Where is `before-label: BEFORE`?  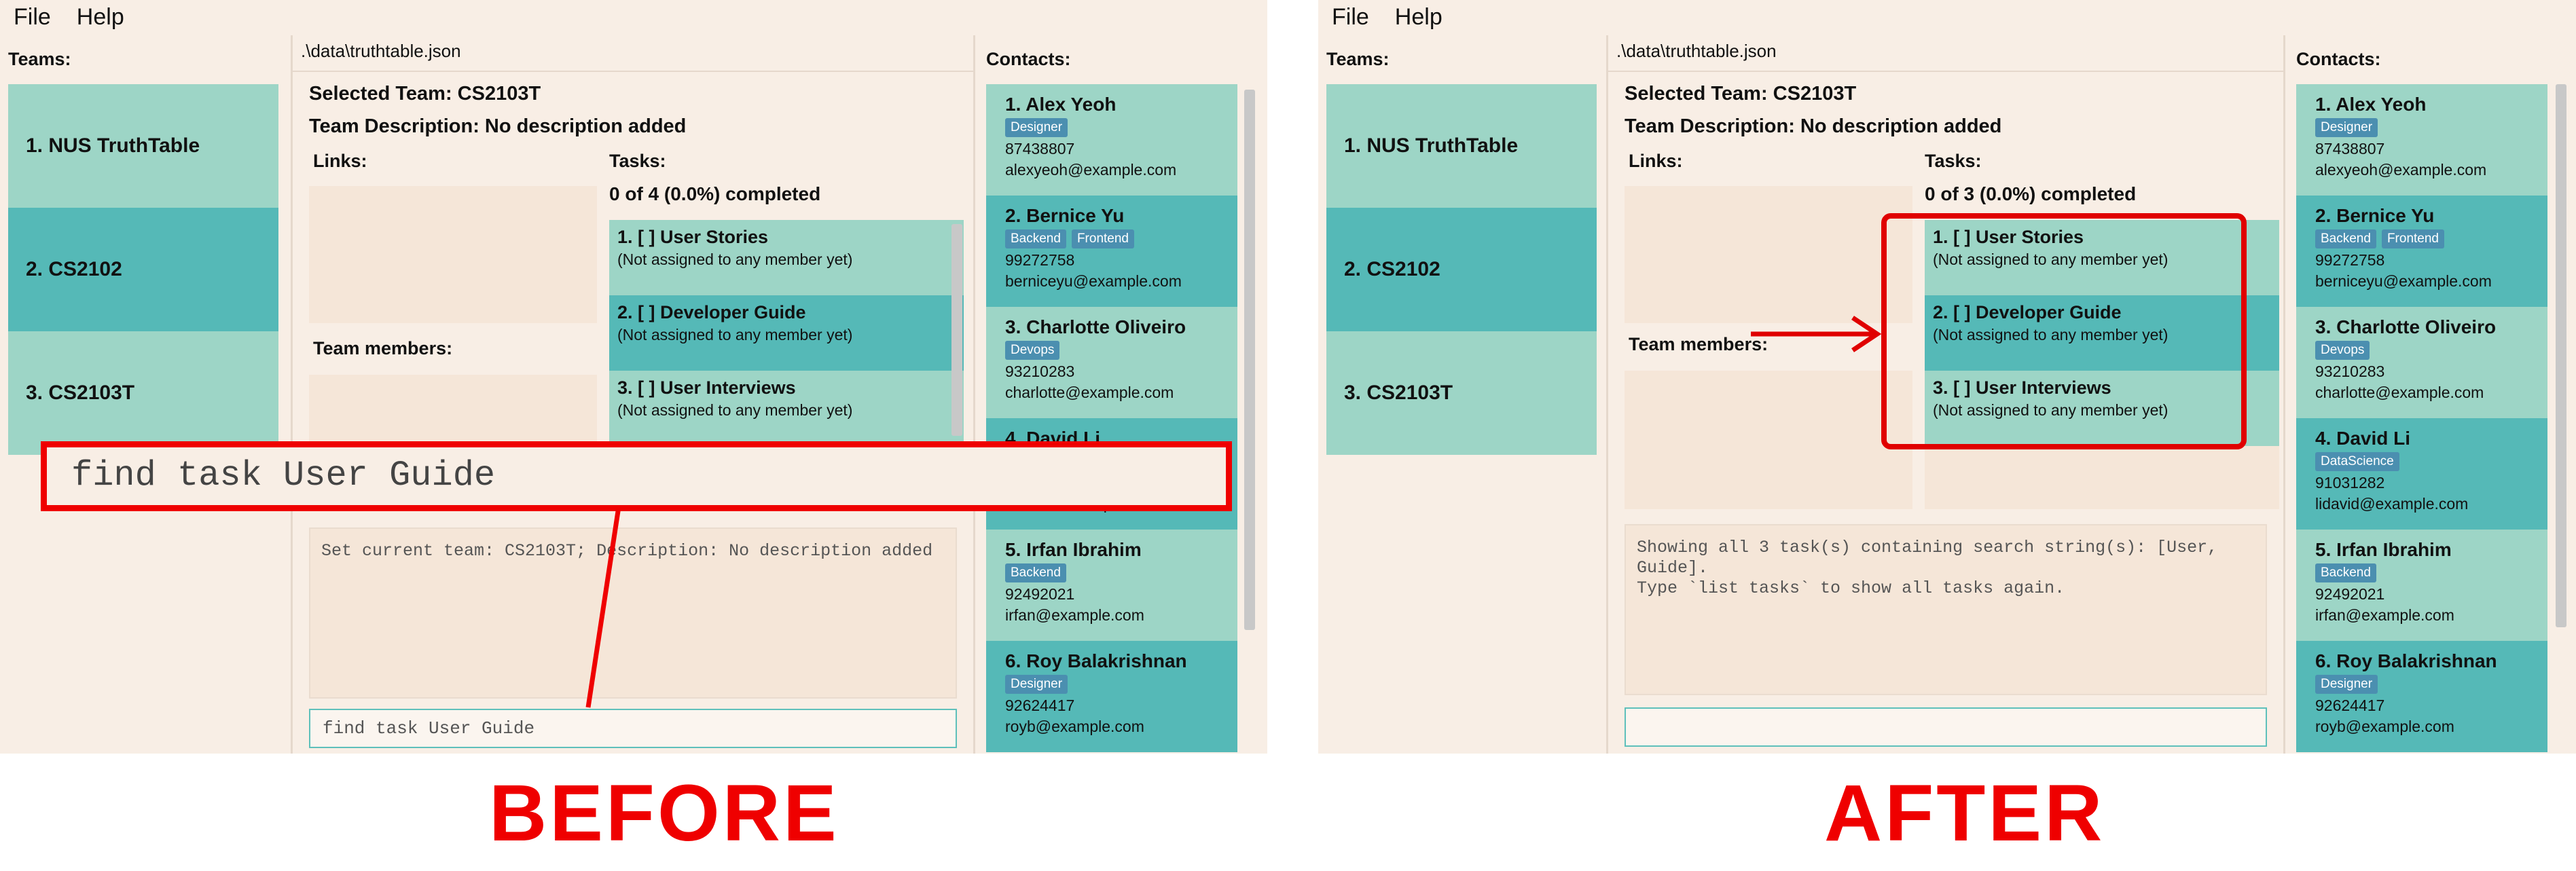
before-label: BEFORE is located at coordinates (664, 813).